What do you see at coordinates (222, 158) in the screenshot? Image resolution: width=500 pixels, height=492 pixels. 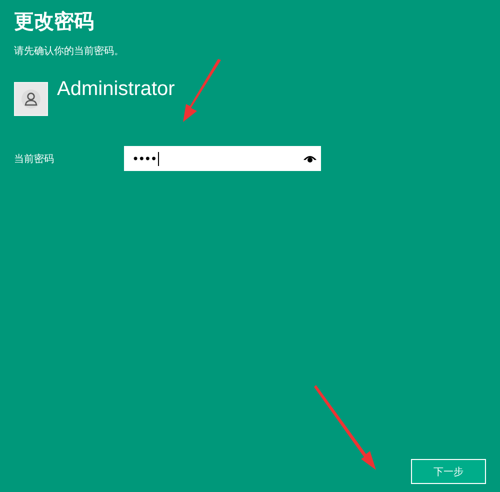 I see `password-field: ••••` at bounding box center [222, 158].